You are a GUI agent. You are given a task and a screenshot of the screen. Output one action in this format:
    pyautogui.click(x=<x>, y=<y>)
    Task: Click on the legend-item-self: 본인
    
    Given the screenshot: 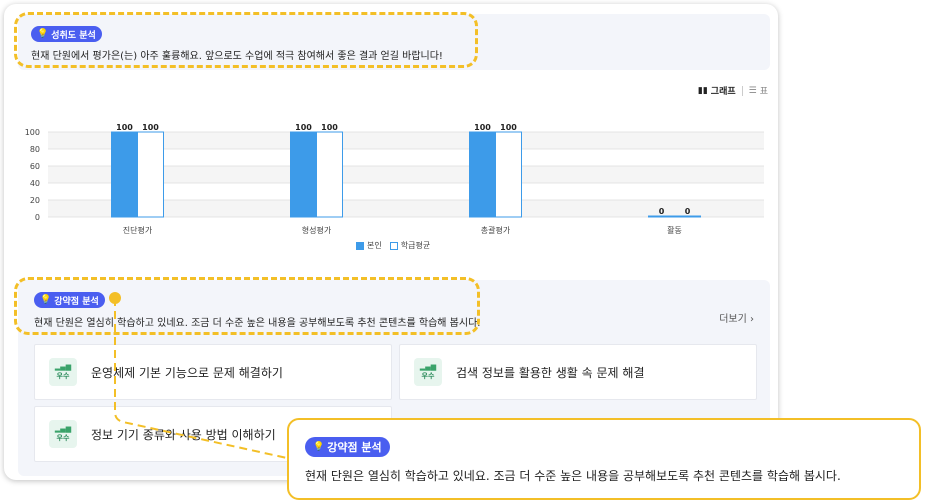 What is the action you would take?
    pyautogui.click(x=369, y=245)
    